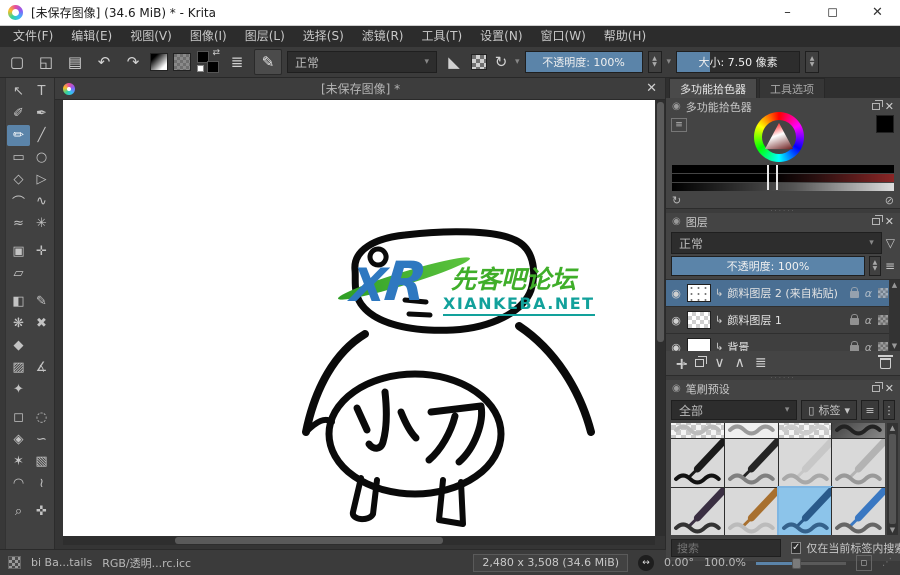 Image resolution: width=900 pixels, height=575 pixels. I want to click on layer-name: 颜料图层 2 (来自粘贴), so click(786, 293).